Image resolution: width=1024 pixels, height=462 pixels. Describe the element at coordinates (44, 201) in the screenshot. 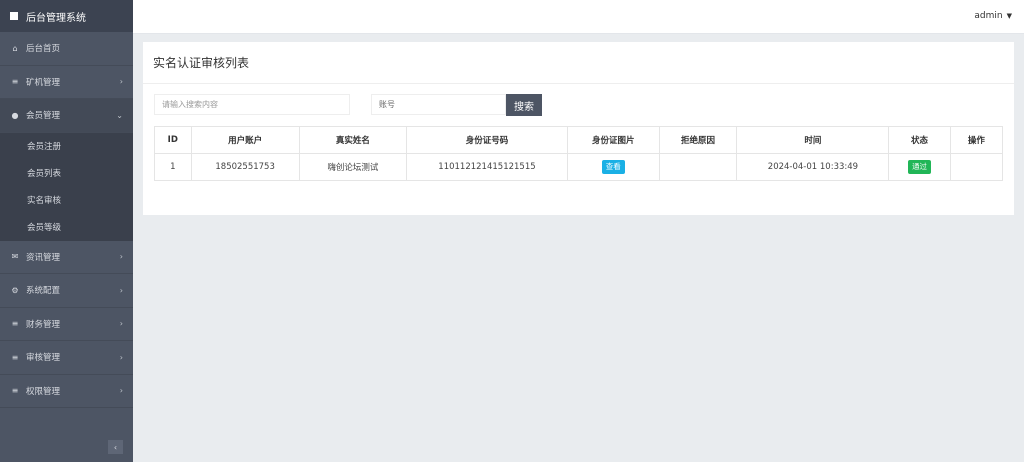

I see `submenu-item-label: 实名审核` at that location.